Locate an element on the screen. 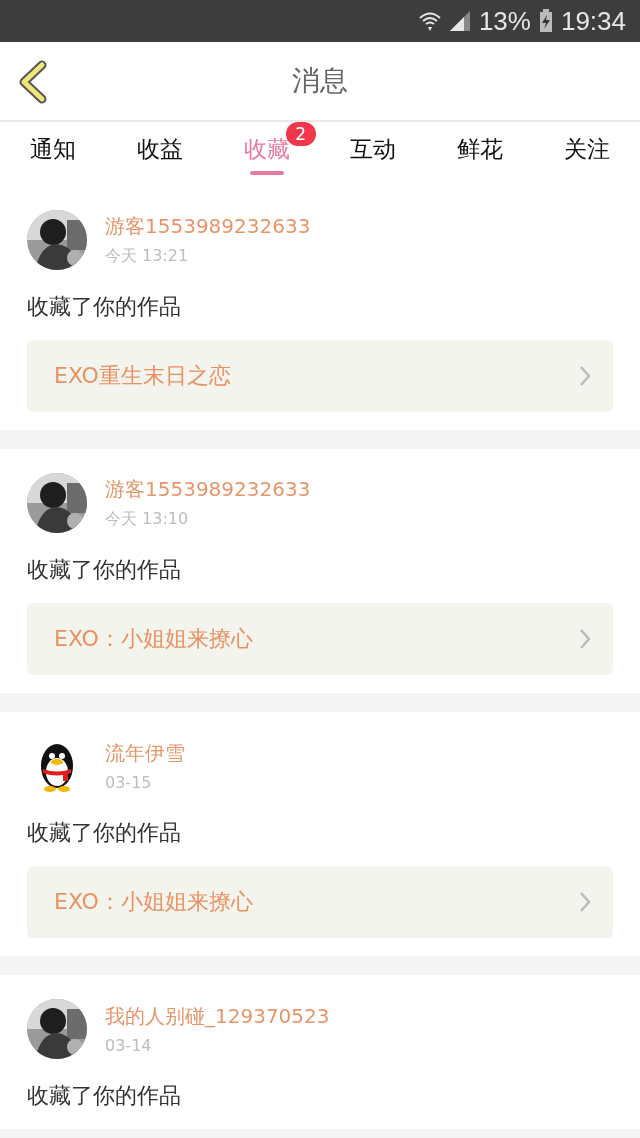 This screenshot has height=1138, width=640. tab: 鲜花 is located at coordinates (480, 154).